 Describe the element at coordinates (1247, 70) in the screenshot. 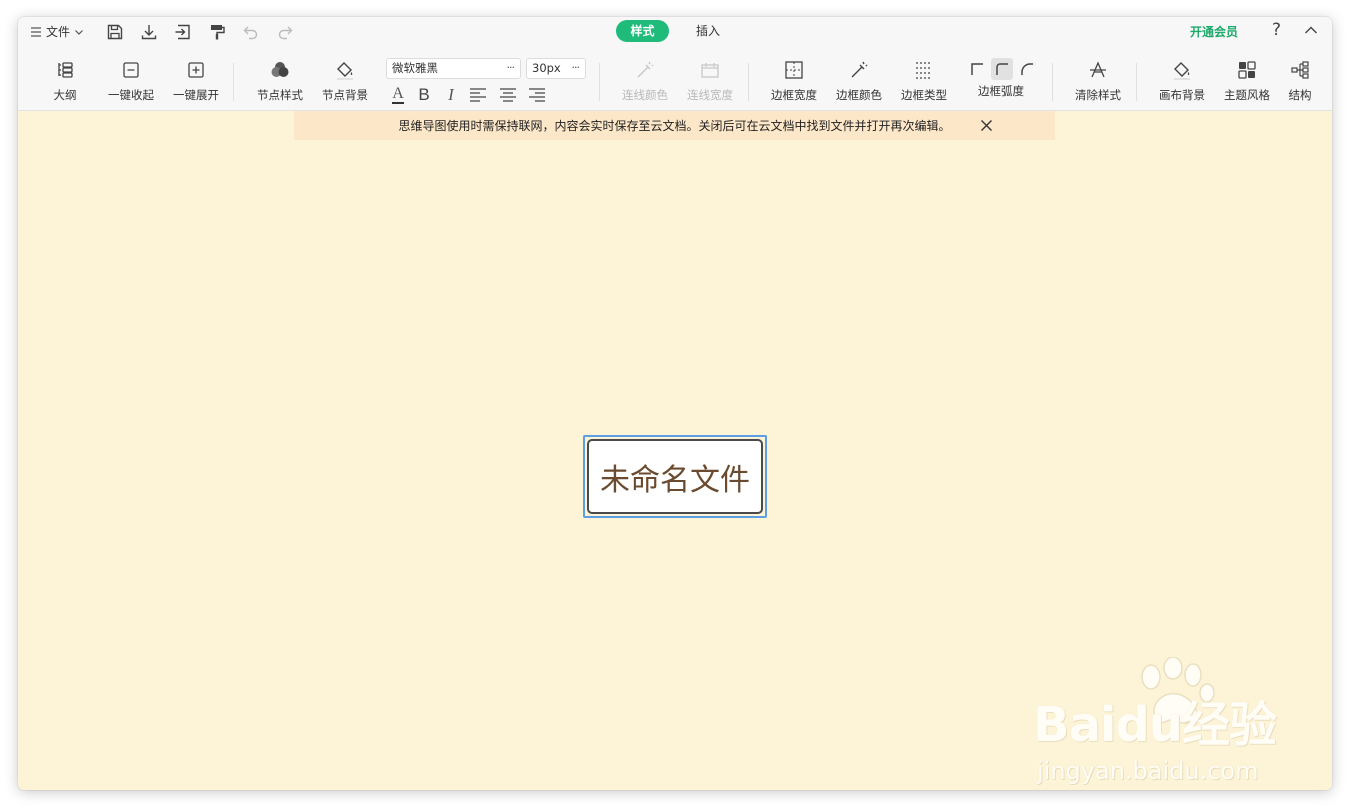

I see `theme-icon` at that location.